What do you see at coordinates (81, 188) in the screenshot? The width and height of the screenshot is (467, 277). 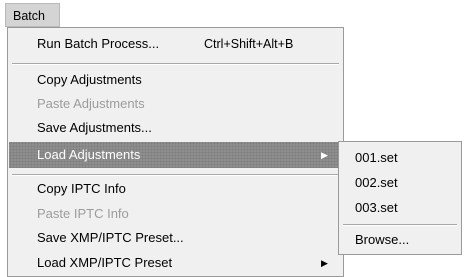 I see `menu-item-copy-iptc-label: Copy IPTC Info` at bounding box center [81, 188].